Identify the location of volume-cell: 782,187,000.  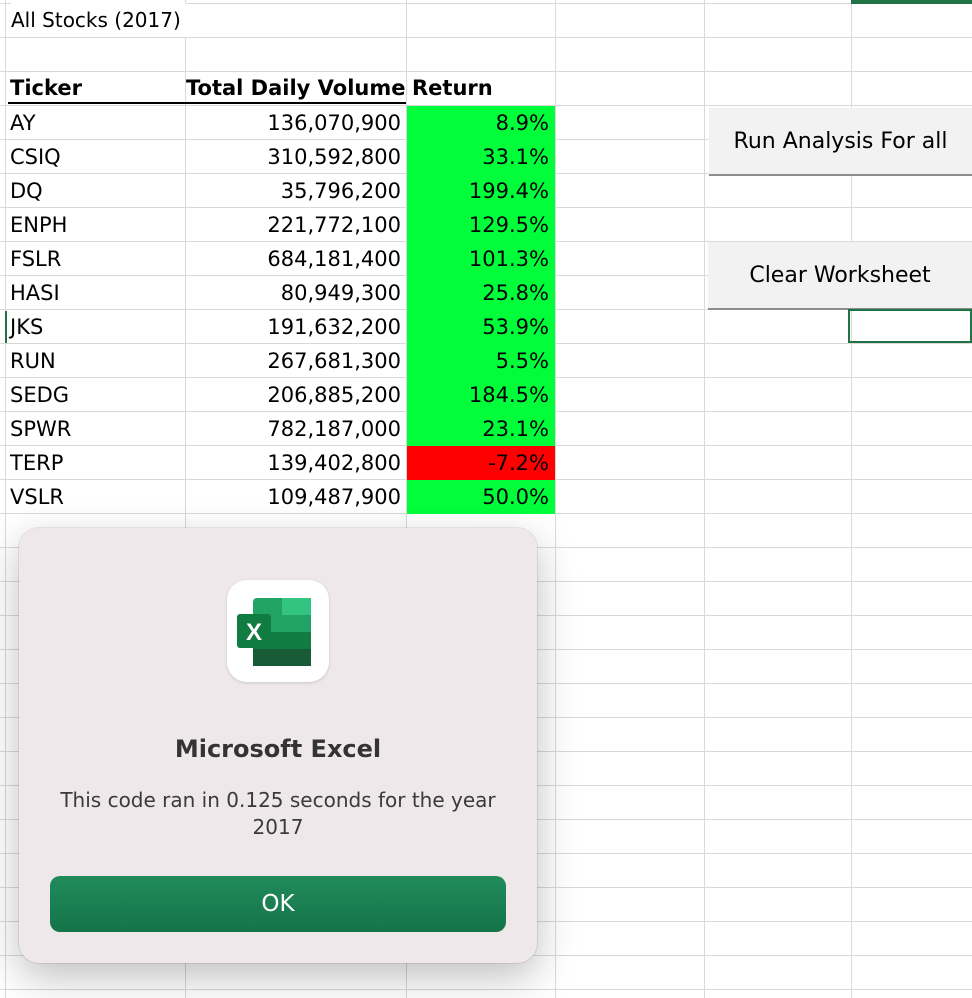
(293, 429).